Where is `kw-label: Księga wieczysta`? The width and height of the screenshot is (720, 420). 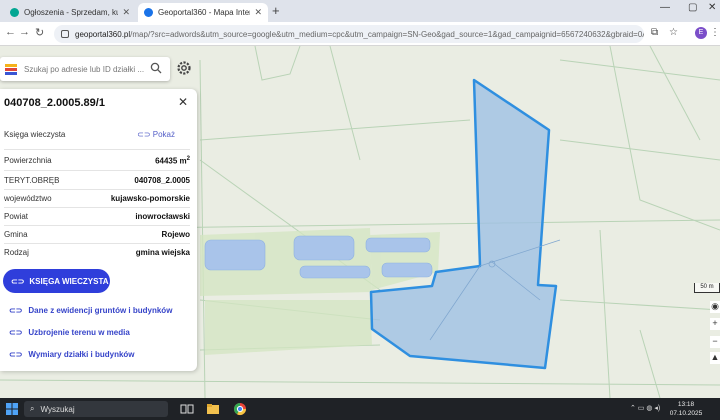 kw-label: Księga wieczysta is located at coordinates (35, 134).